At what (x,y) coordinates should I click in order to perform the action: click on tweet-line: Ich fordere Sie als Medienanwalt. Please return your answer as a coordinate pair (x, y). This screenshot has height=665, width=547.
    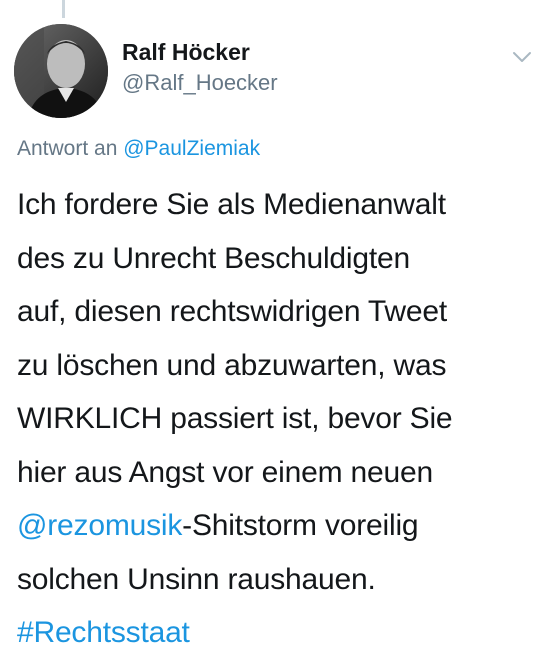
    Looking at the image, I should click on (231, 204).